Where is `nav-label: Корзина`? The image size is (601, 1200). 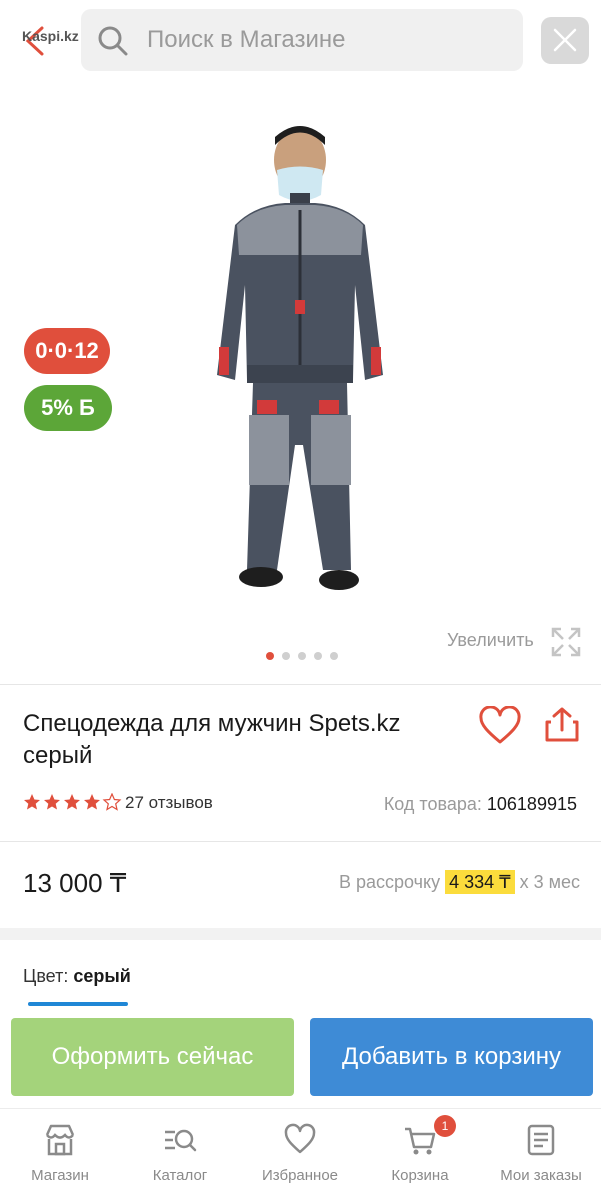 nav-label: Корзина is located at coordinates (420, 1175).